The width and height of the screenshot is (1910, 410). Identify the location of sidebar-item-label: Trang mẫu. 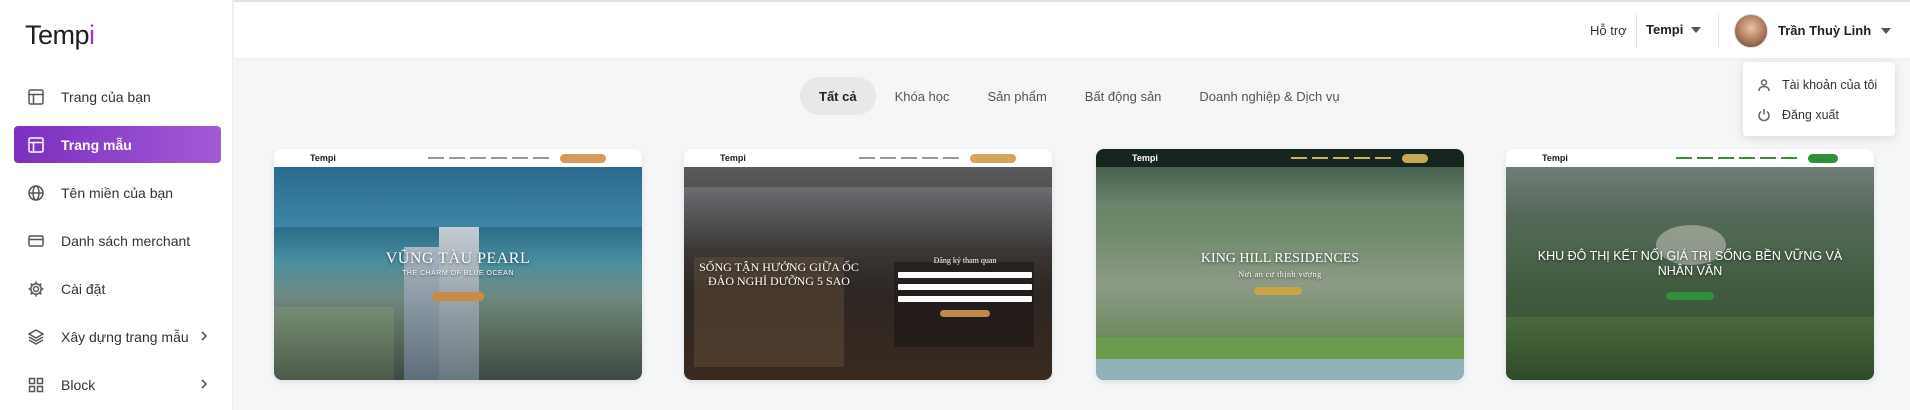
(96, 144).